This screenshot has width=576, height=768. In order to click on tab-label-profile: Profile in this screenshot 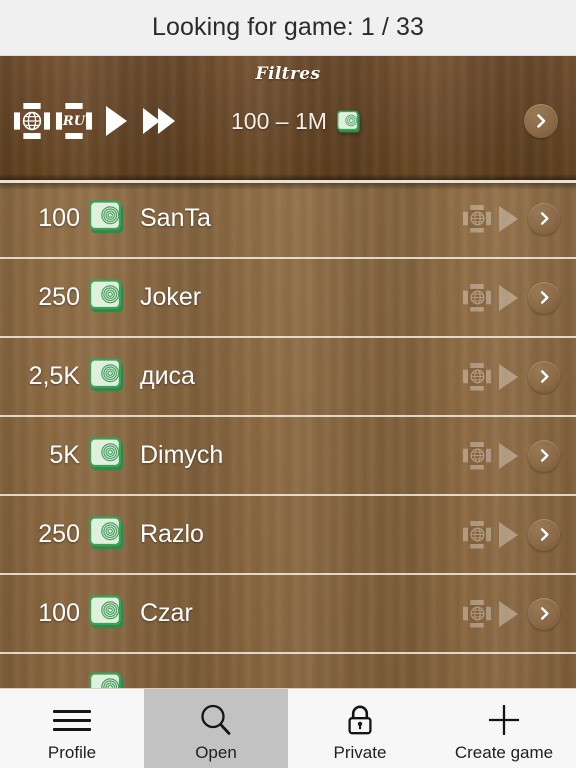, I will do `click(72, 752)`.